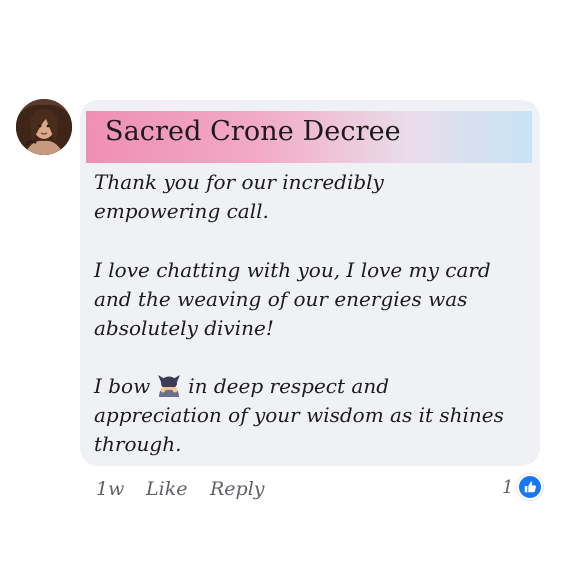  I want to click on author-avatar, so click(44, 127).